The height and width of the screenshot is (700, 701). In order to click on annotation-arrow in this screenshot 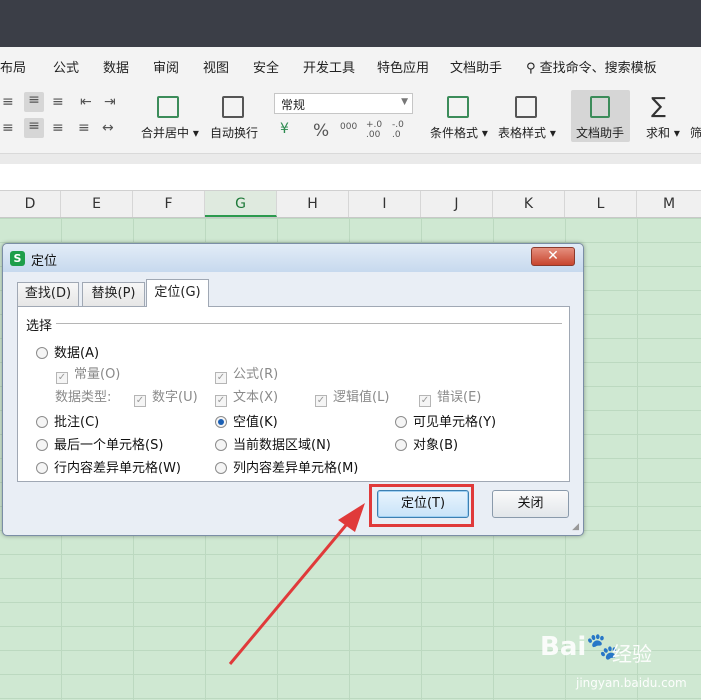, I will do `click(296, 584)`.